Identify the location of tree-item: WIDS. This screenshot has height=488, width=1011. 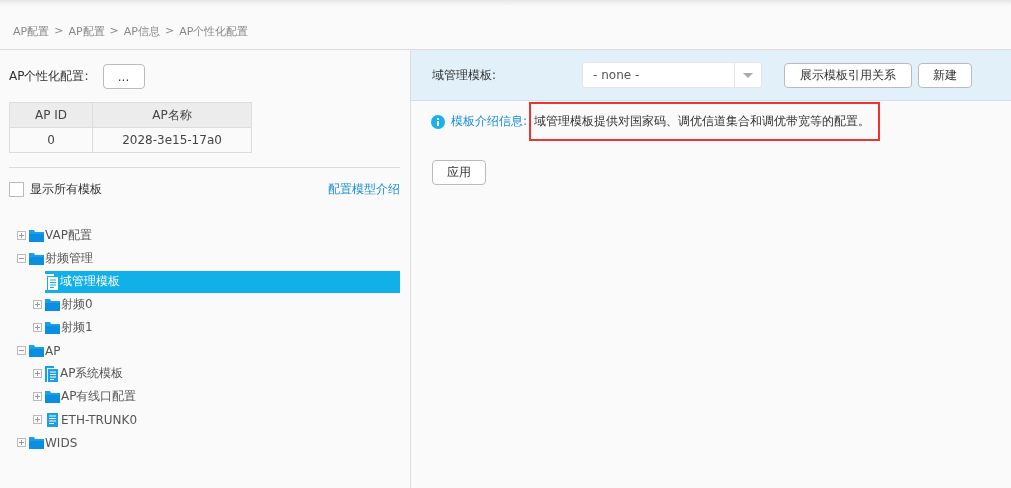
(214, 442).